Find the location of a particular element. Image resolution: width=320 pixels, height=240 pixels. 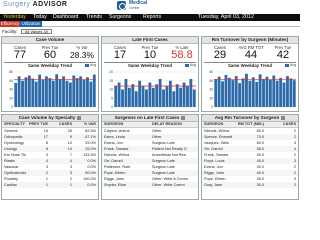

column-header: SPECIALTY is located at coordinates (14, 125).